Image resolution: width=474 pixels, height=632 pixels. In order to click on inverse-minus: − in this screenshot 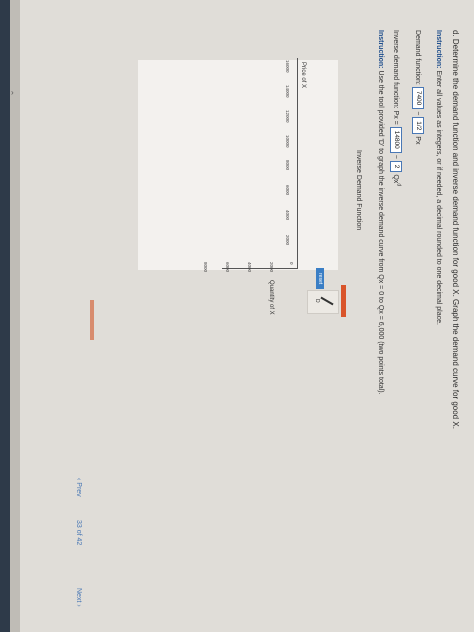, I will do `click(396, 156)`.